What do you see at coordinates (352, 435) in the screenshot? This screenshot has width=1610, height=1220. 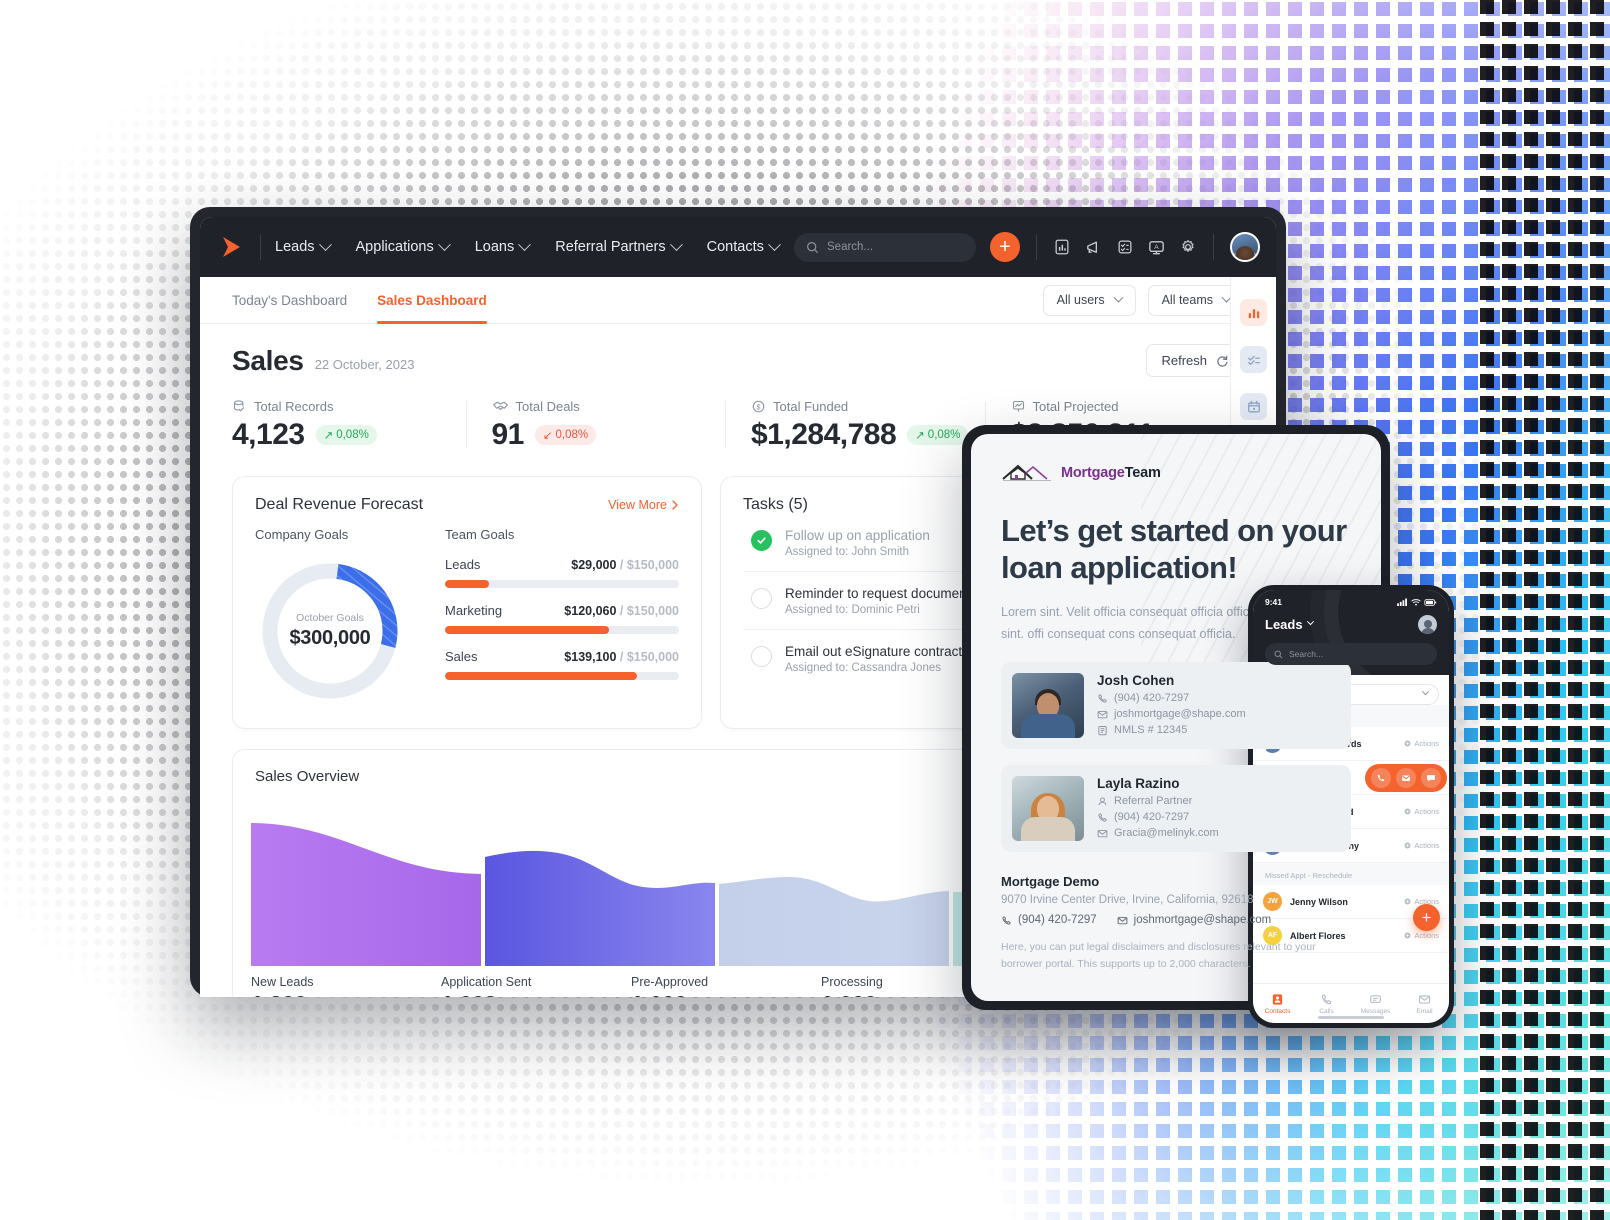 I see `delta-value: 0,08%` at bounding box center [352, 435].